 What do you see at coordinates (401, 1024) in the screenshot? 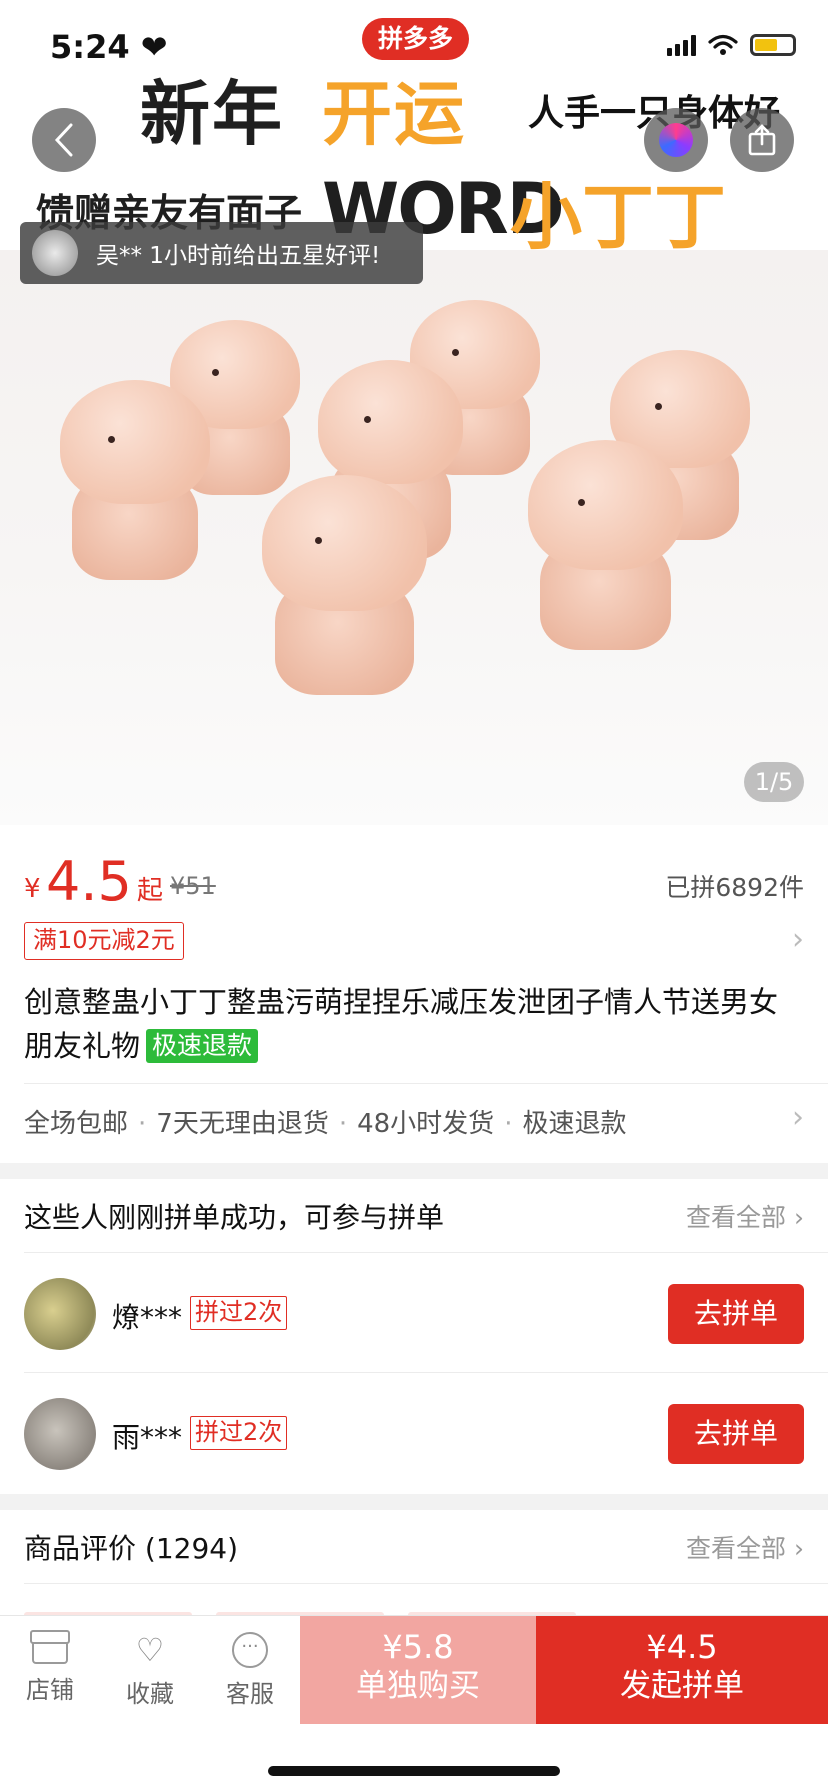
I see `product-title-text: 创意整蛊小丁丁整蛊污萌捏捏乐减压发泄团子情人节送男女朋友礼物` at bounding box center [401, 1024].